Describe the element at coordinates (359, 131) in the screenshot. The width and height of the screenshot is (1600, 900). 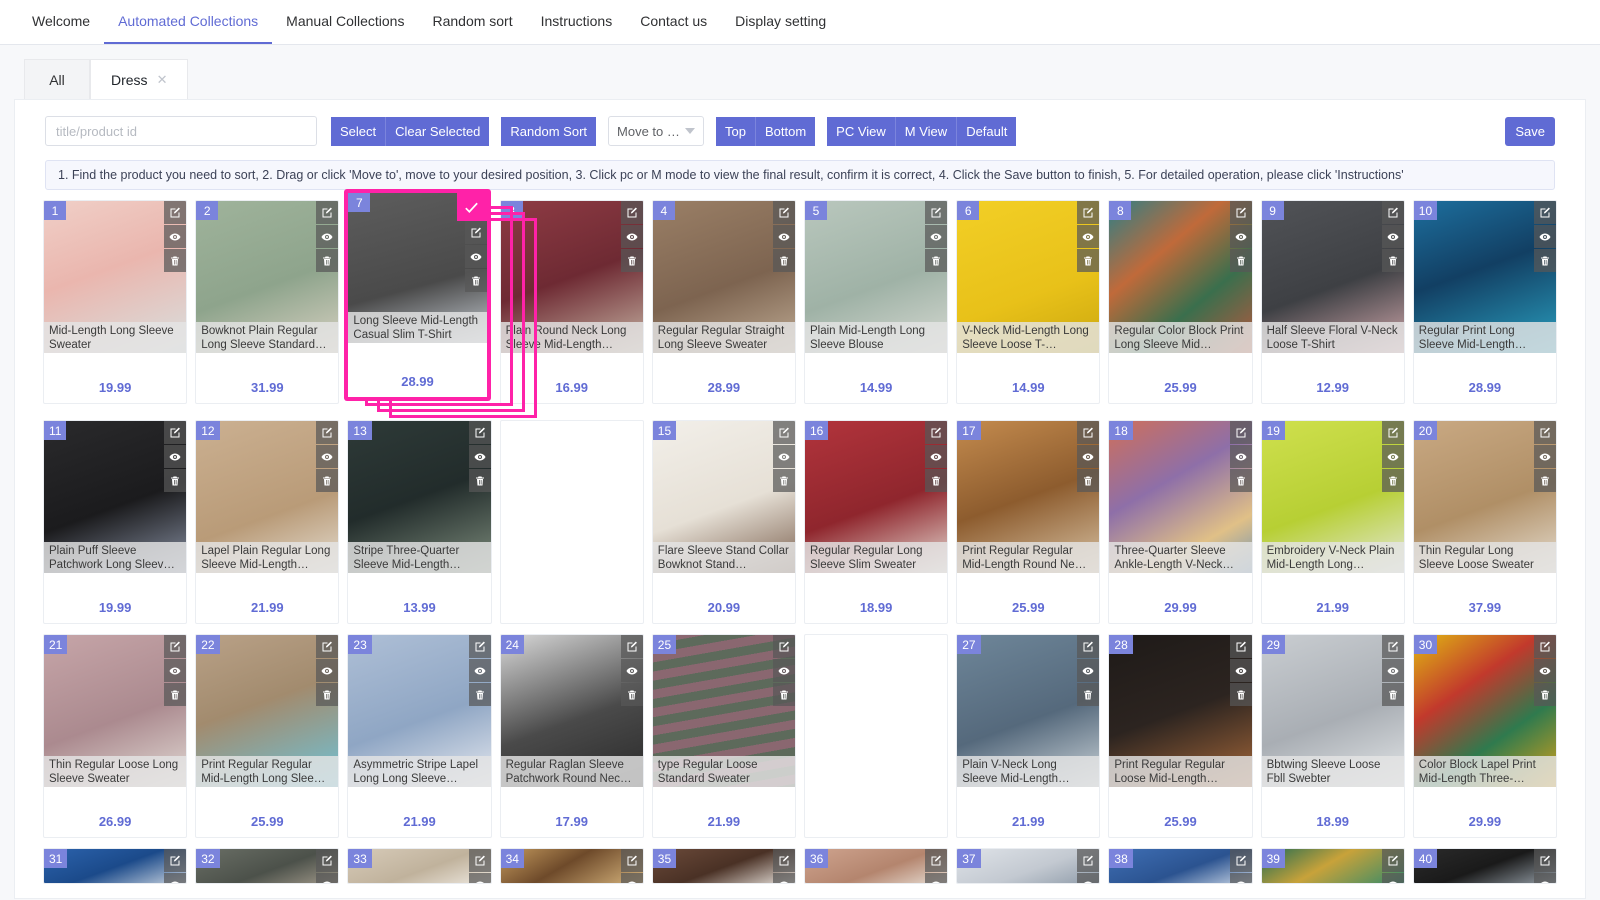
I see `select-button: Select` at that location.